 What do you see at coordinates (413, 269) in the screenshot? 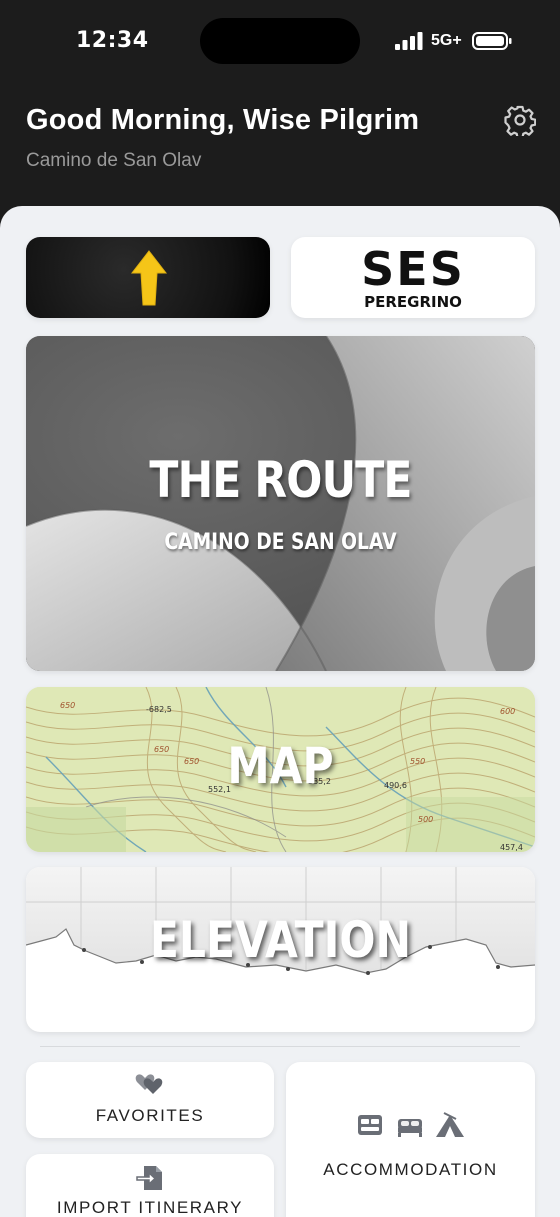
I see `ses-logo-text: SES` at bounding box center [413, 269].